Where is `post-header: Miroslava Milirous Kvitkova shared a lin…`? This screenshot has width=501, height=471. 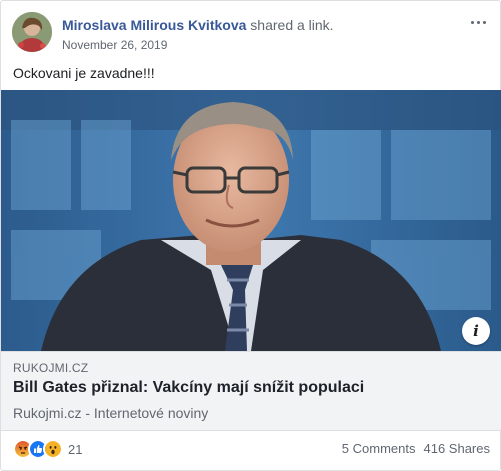 post-header: Miroslava Milirous Kvitkova shared a lin… is located at coordinates (252, 34).